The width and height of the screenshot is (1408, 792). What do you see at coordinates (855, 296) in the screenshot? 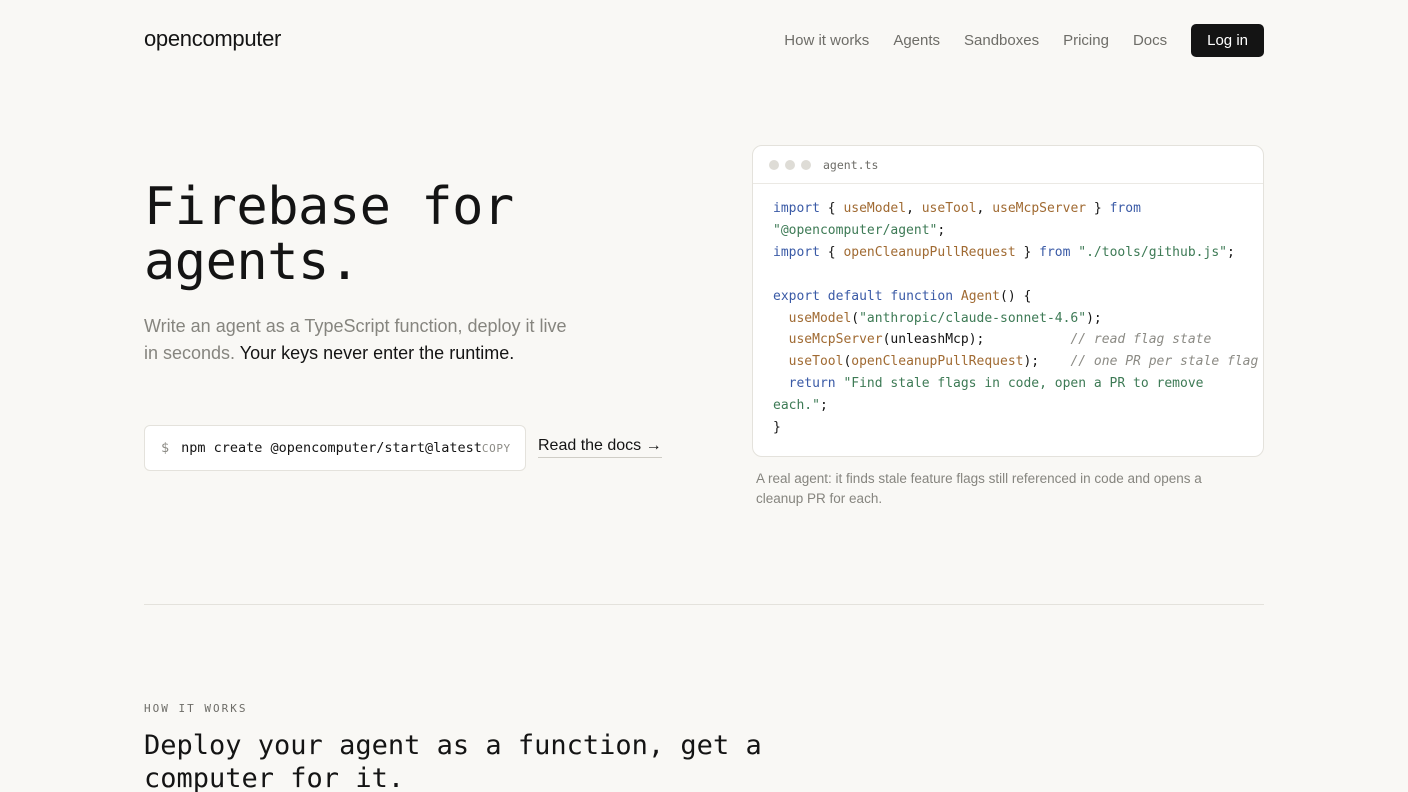
I see `code-token: default` at bounding box center [855, 296].